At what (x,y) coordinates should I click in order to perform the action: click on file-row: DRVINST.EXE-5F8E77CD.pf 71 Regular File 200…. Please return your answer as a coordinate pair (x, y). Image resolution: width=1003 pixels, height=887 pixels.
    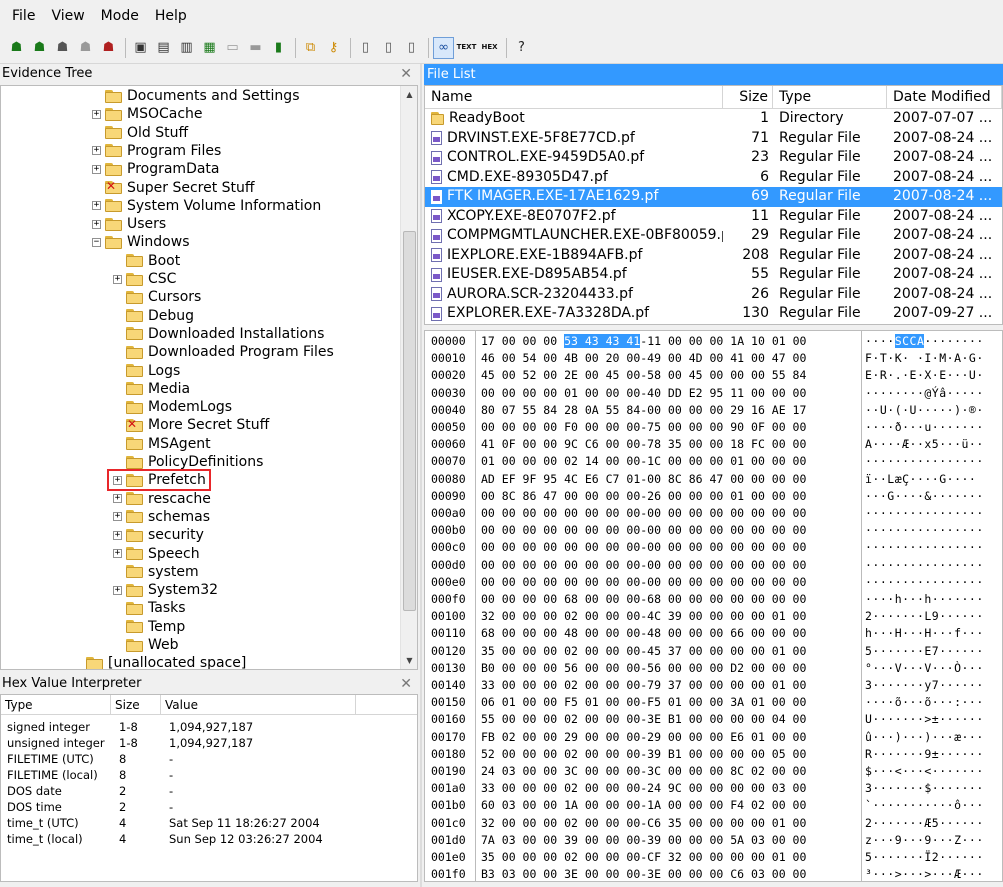
    Looking at the image, I should click on (713, 139).